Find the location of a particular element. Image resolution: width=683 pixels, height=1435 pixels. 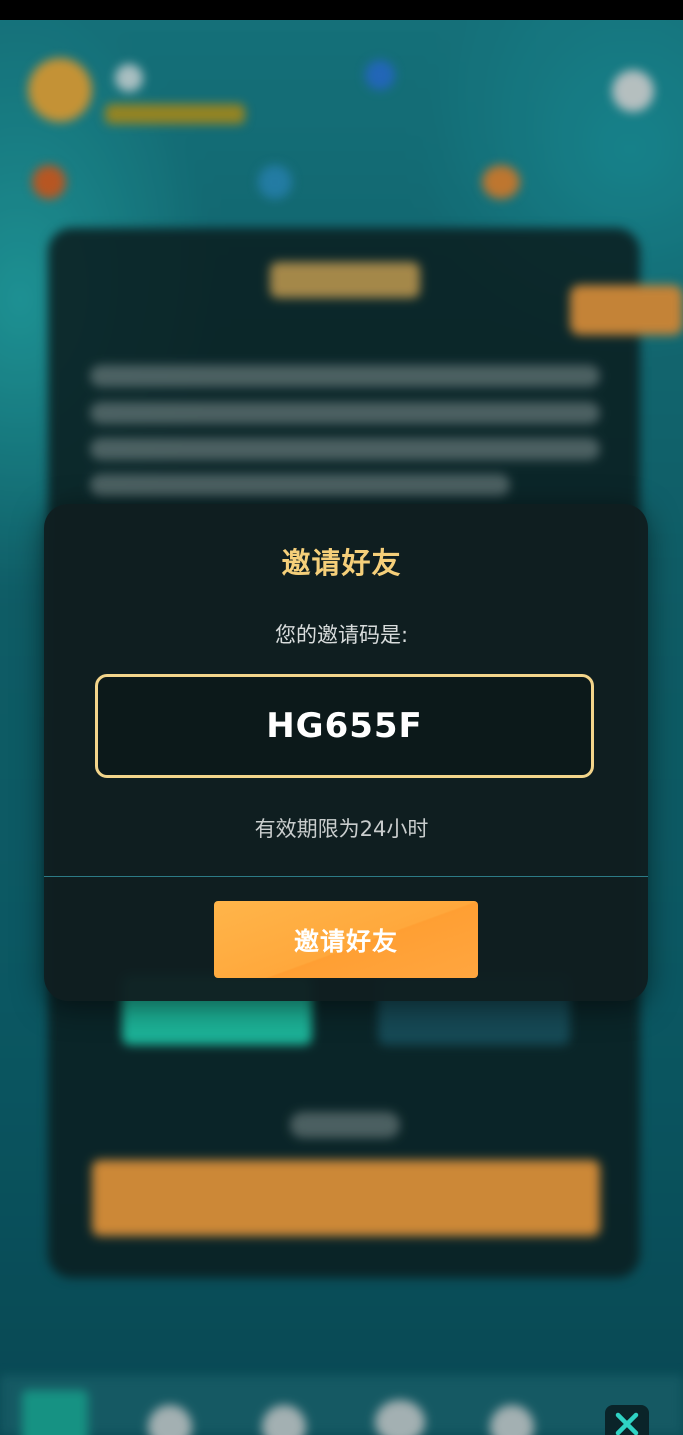

divider is located at coordinates (346, 876).